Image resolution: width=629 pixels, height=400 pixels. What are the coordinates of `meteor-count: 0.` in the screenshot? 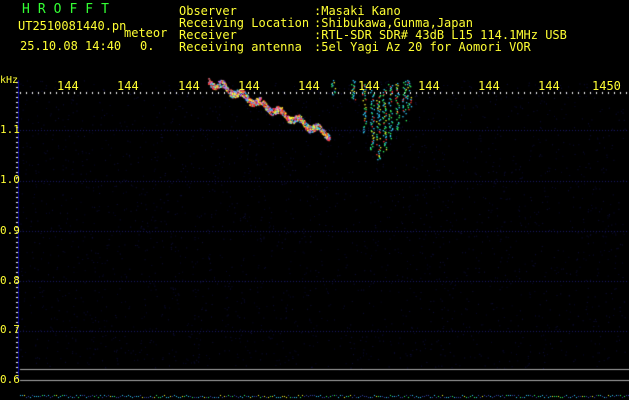 It's located at (147, 46).